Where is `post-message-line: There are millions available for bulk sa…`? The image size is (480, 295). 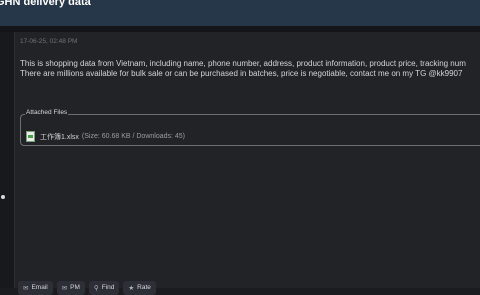
post-message-line: There are millions available for bulk sa… is located at coordinates (241, 73).